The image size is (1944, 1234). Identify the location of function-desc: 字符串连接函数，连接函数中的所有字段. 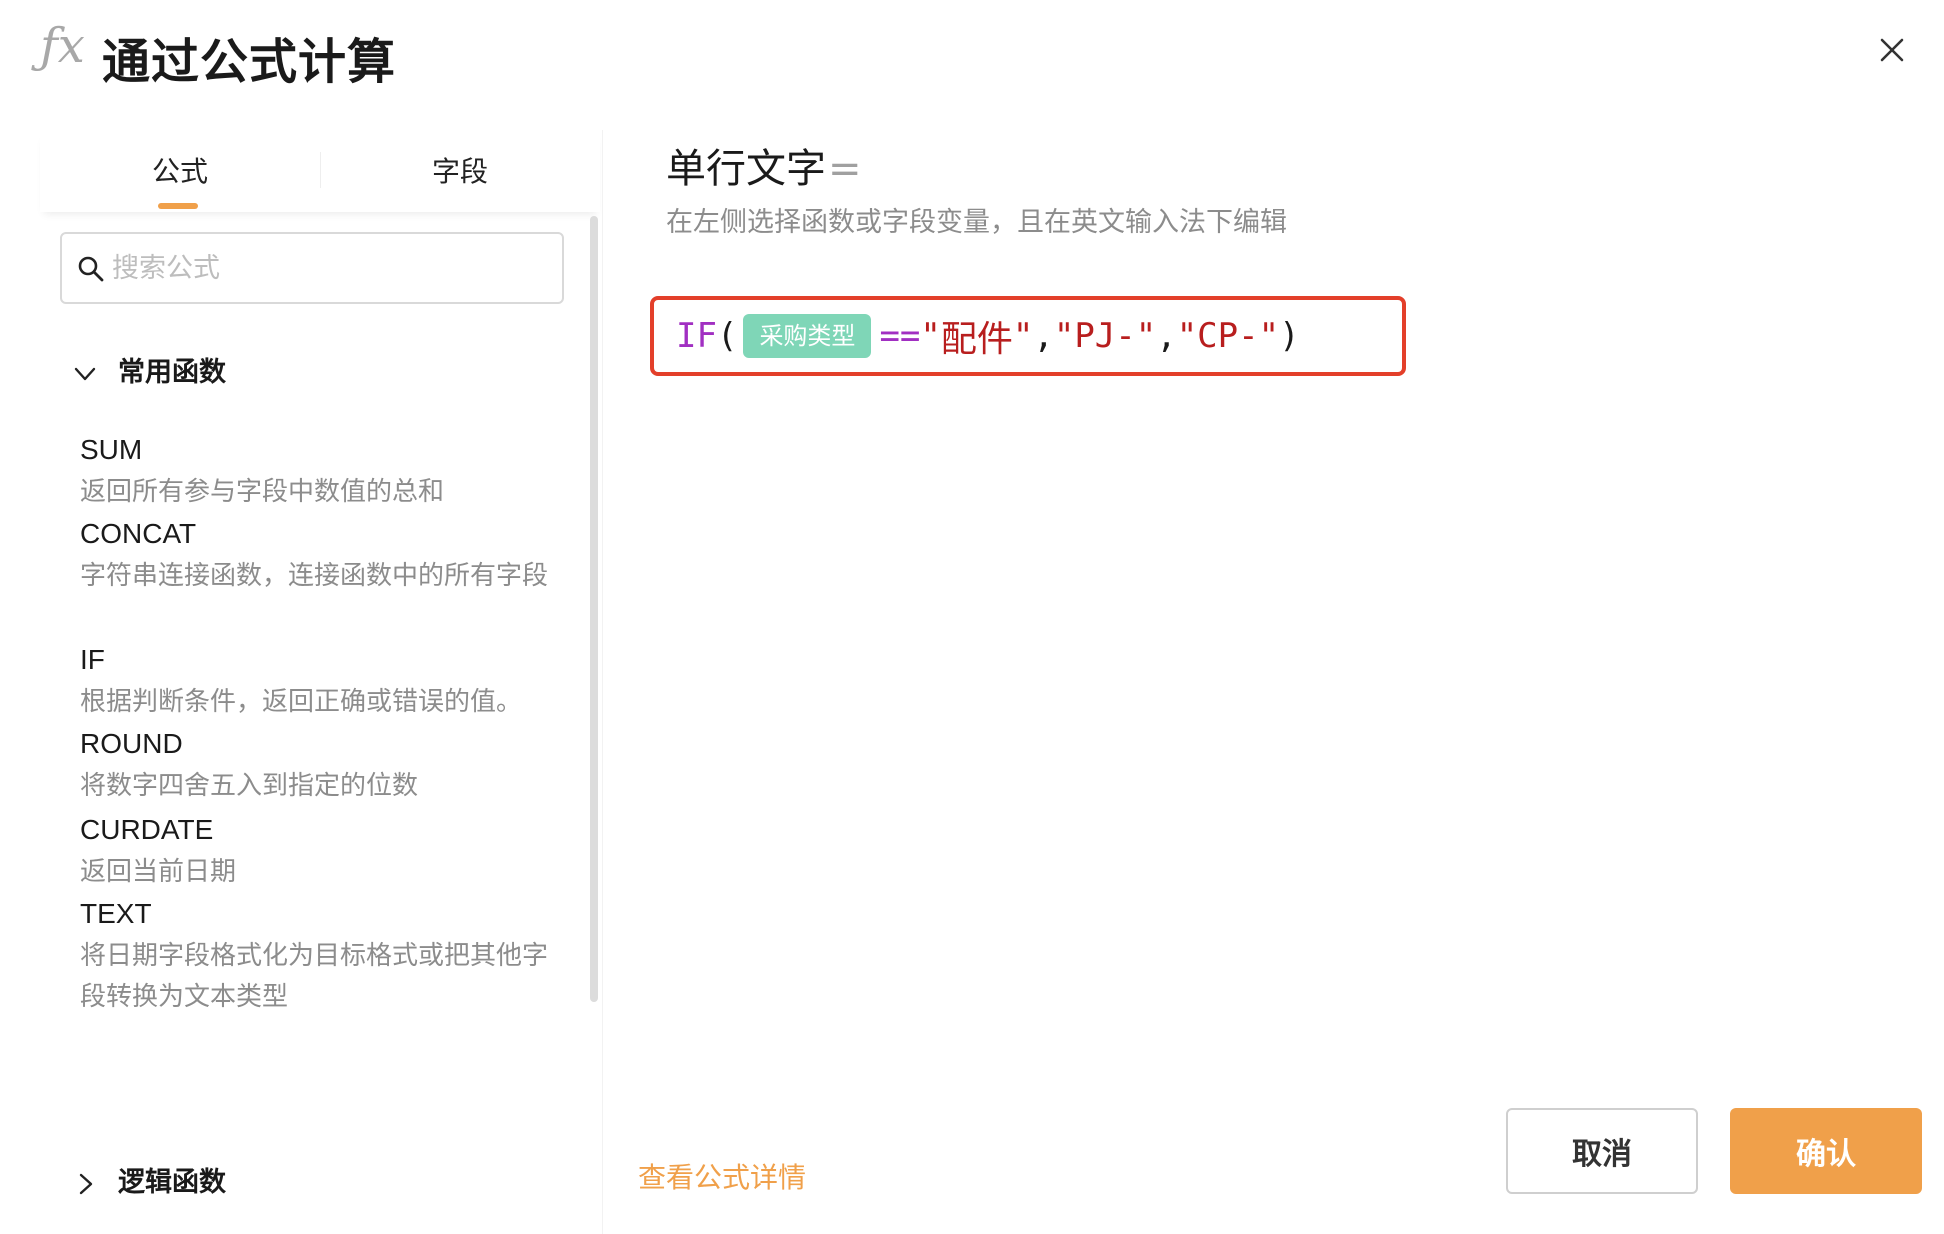
(314, 576).